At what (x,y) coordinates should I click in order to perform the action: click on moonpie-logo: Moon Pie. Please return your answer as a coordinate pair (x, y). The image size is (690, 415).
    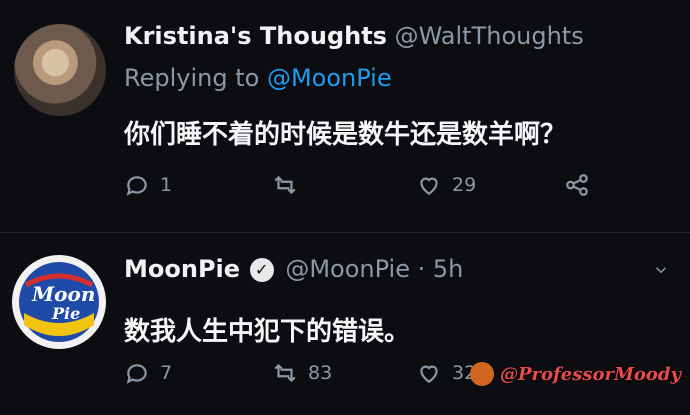
    Looking at the image, I should click on (59, 302).